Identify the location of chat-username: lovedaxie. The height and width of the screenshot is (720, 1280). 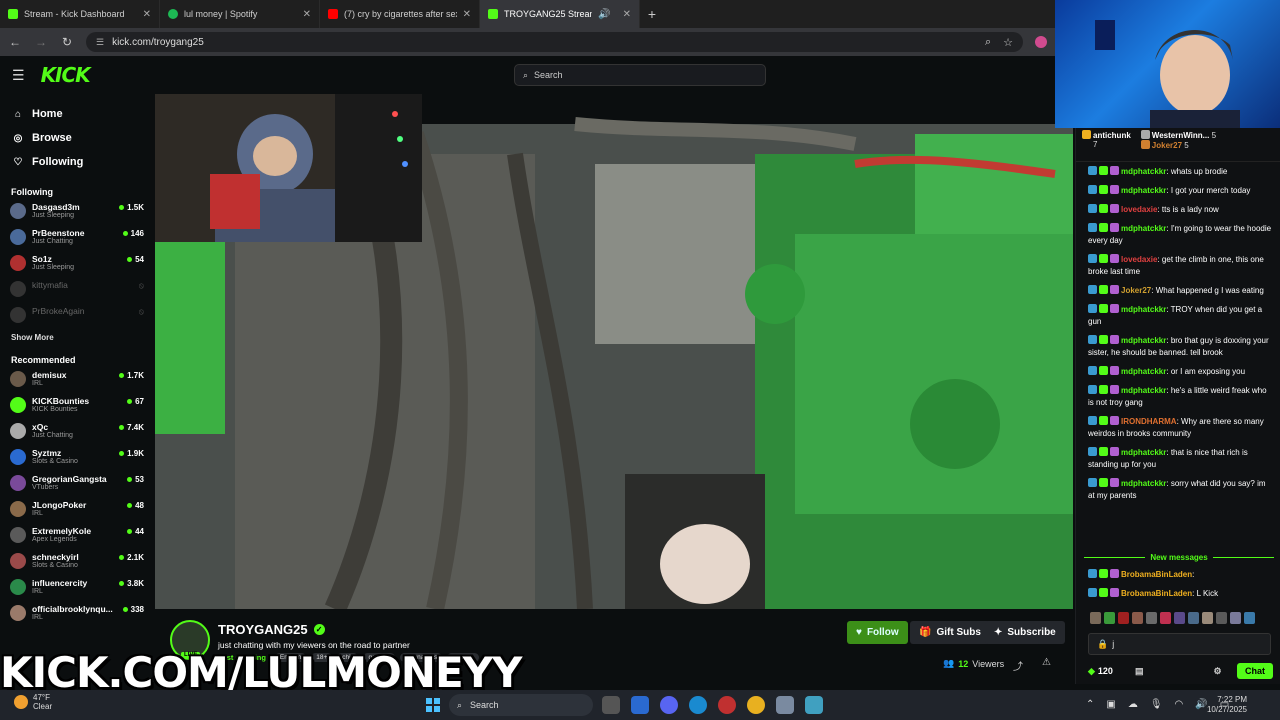
(1139, 259).